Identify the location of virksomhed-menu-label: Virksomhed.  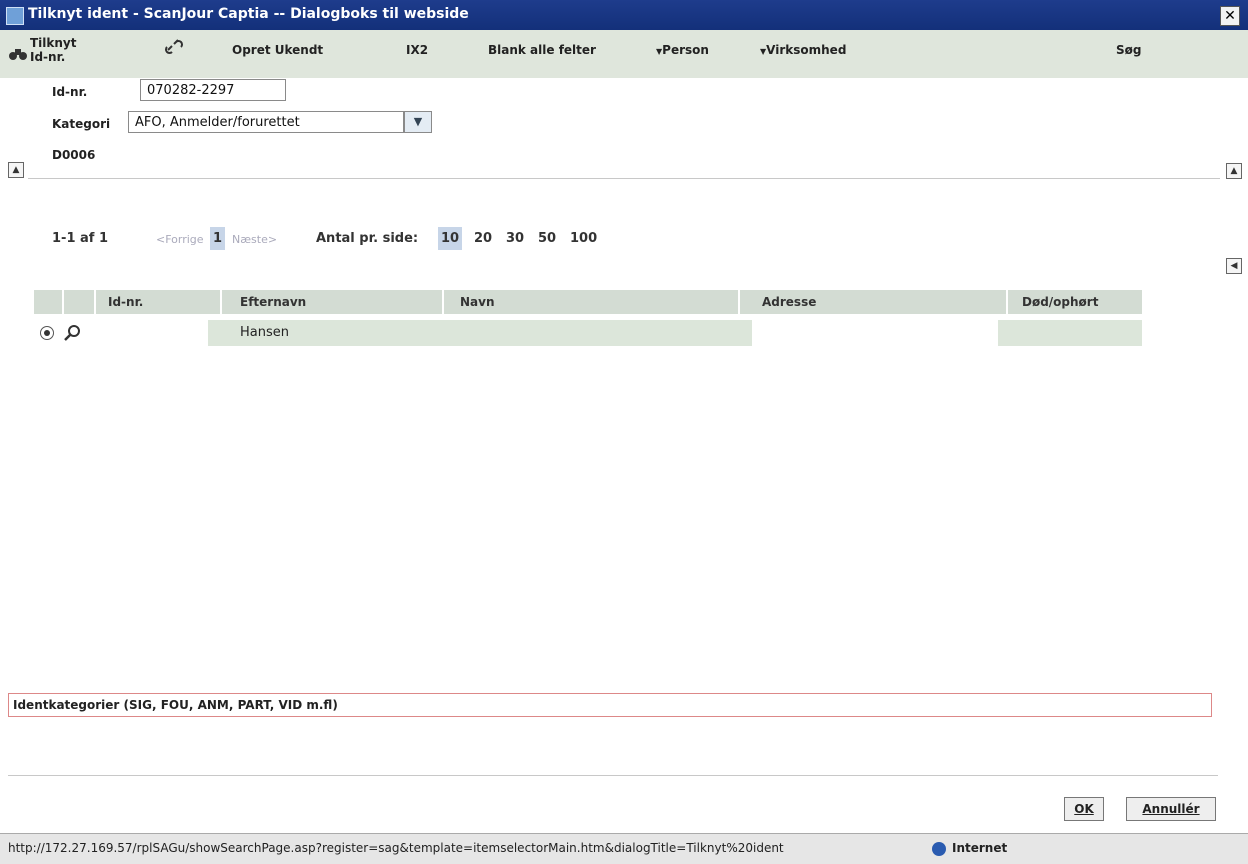
(806, 50).